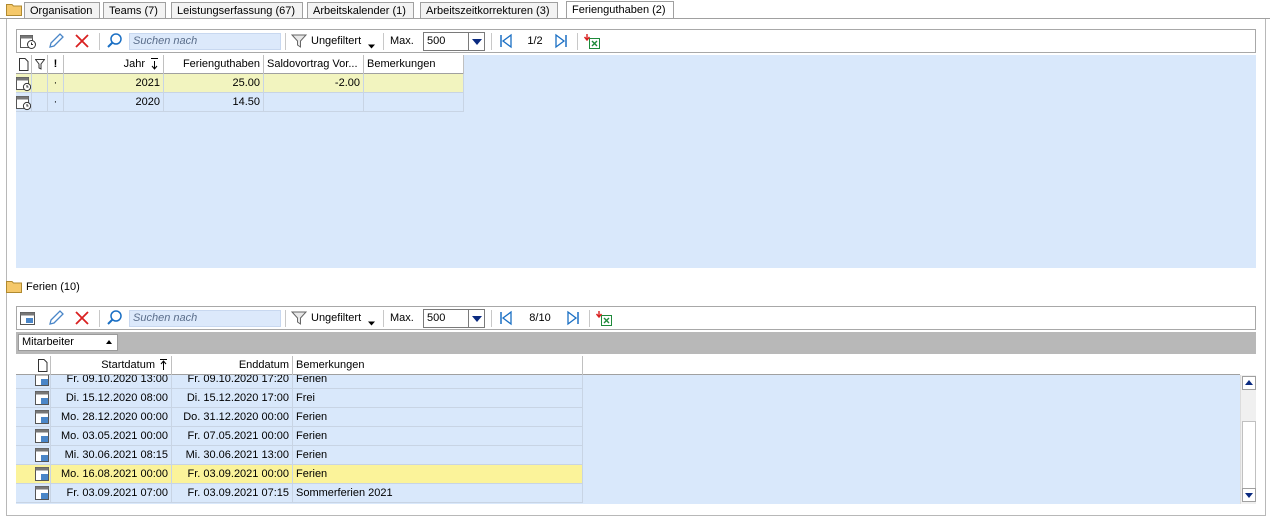 This screenshot has width=1270, height=520. What do you see at coordinates (114, 83) in the screenshot?
I see `cell-jahr: 2021` at bounding box center [114, 83].